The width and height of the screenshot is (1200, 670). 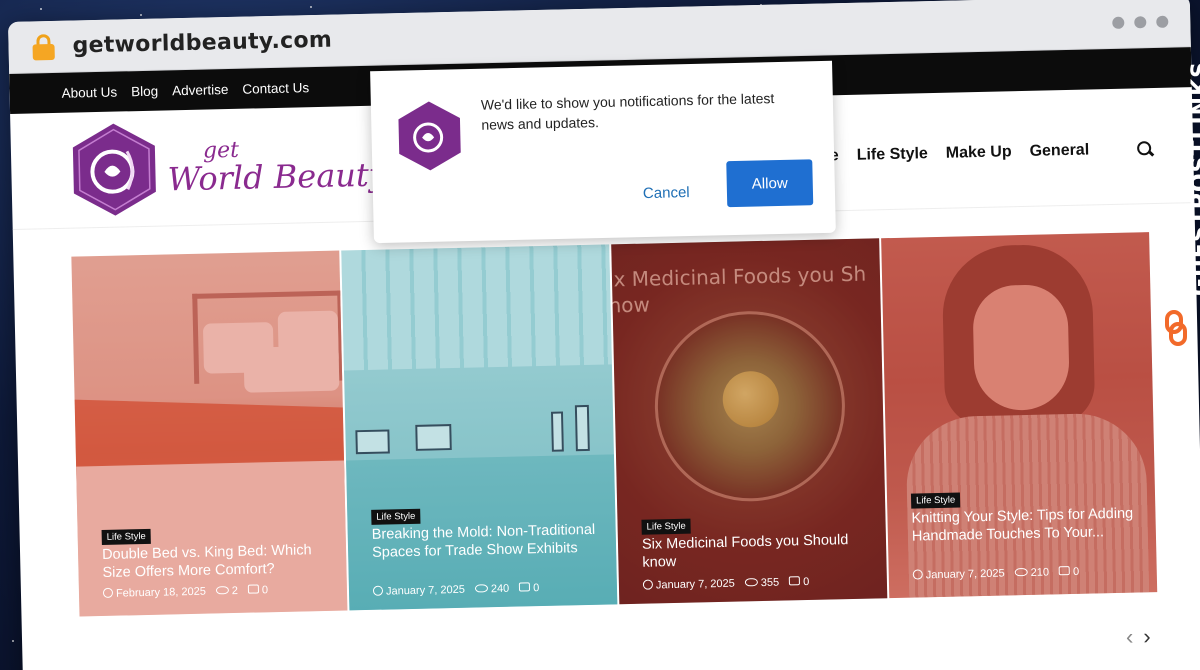 I want to click on topbar-link-advertise: Advertise, so click(x=200, y=90).